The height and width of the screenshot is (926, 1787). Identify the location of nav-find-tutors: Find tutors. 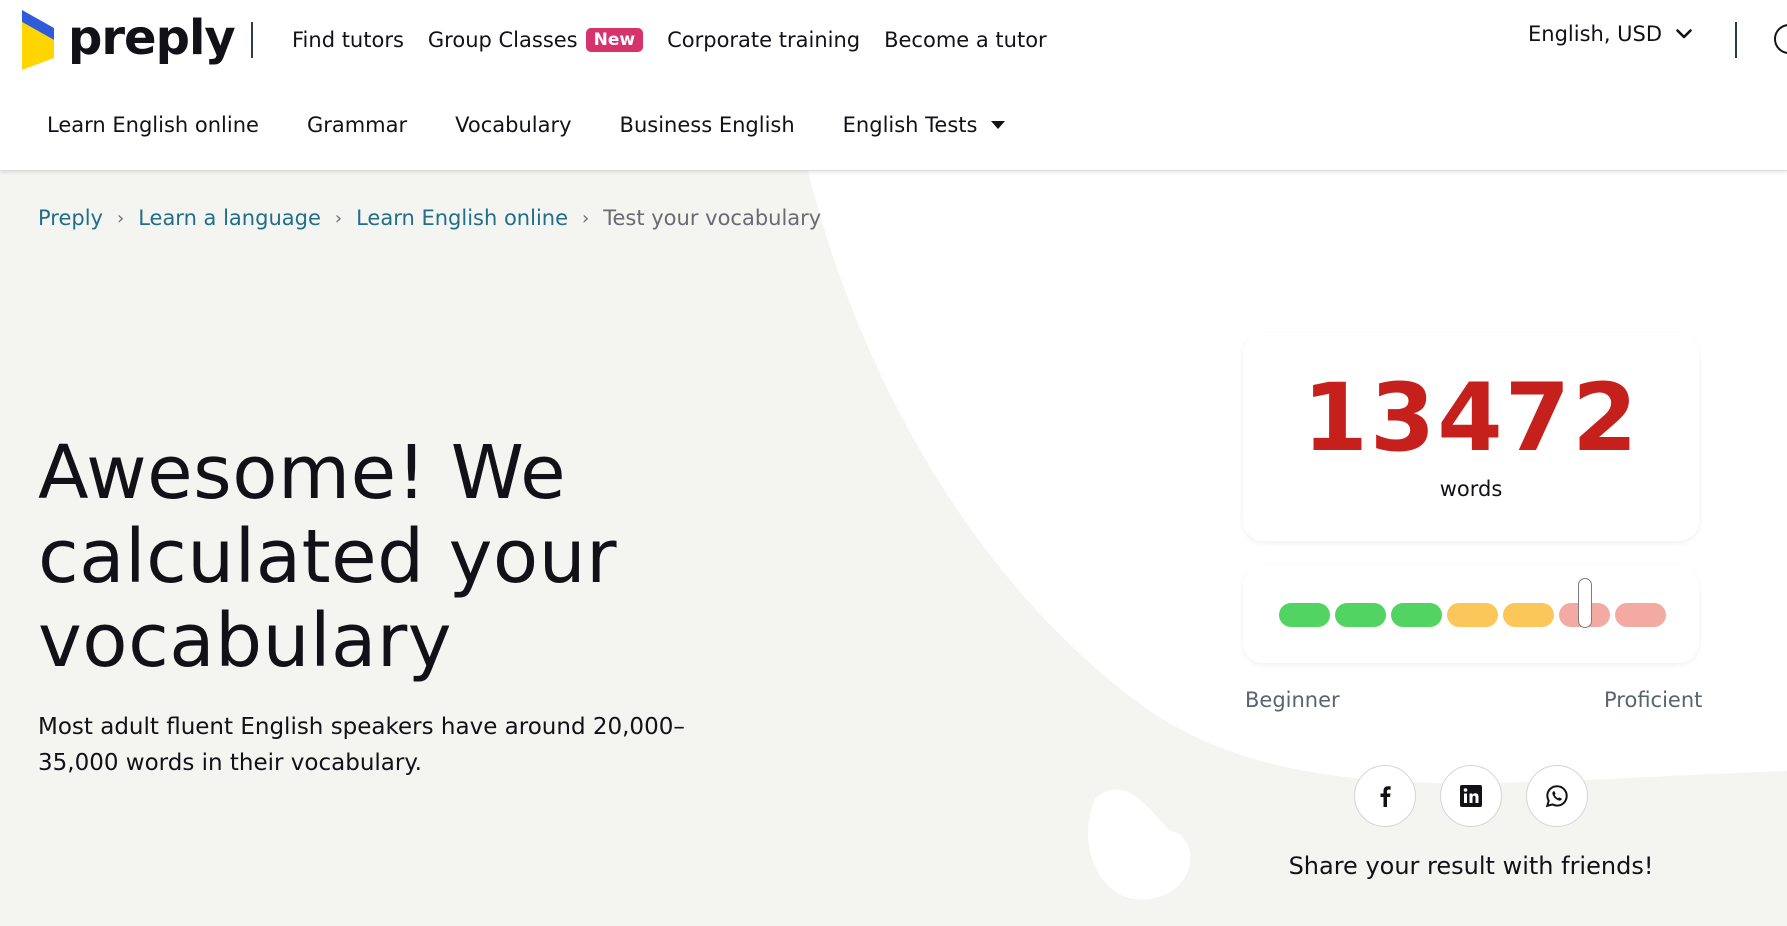
(348, 40).